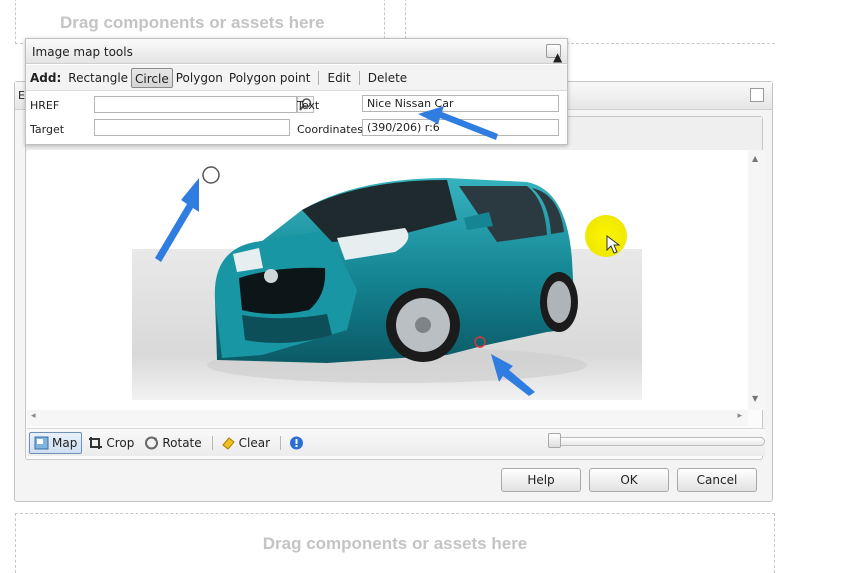 Image resolution: width=842 pixels, height=573 pixels. What do you see at coordinates (338, 78) in the screenshot?
I see `edit-option: Edit` at bounding box center [338, 78].